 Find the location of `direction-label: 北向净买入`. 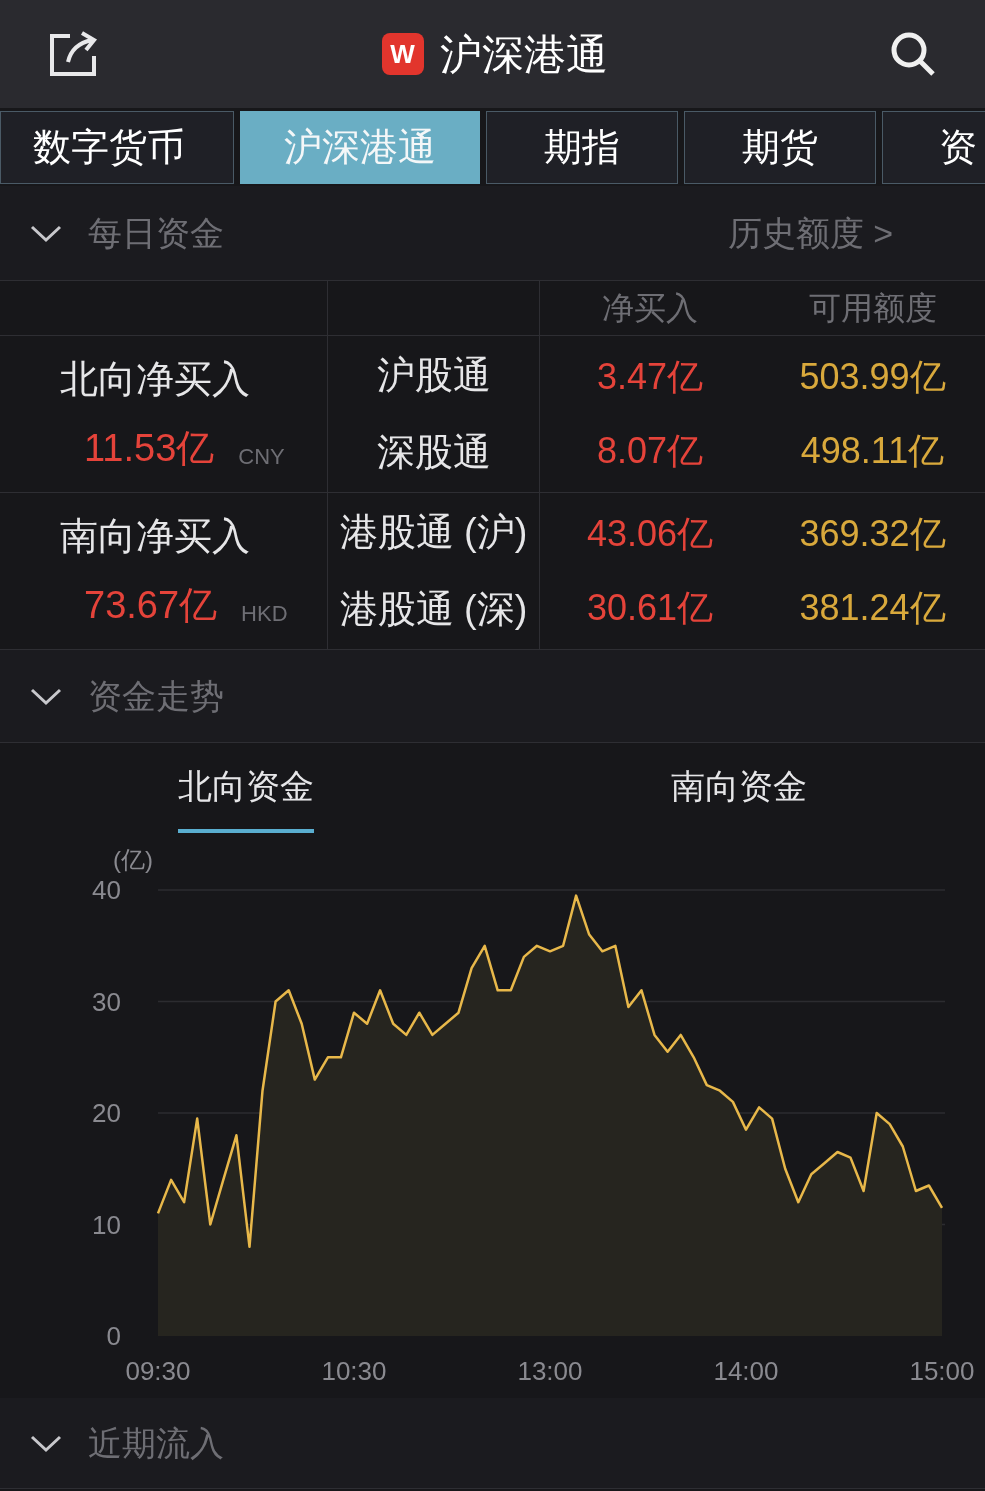

direction-label: 北向净买入 is located at coordinates (155, 379).